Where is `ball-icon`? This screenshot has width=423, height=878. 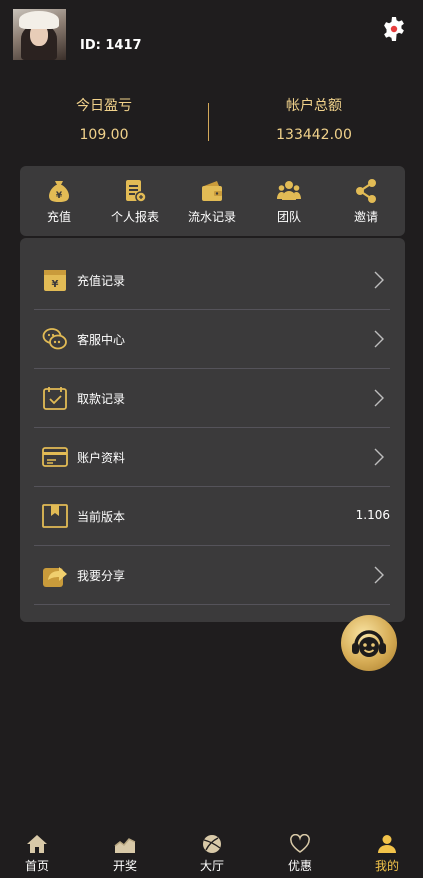 ball-icon is located at coordinates (212, 844).